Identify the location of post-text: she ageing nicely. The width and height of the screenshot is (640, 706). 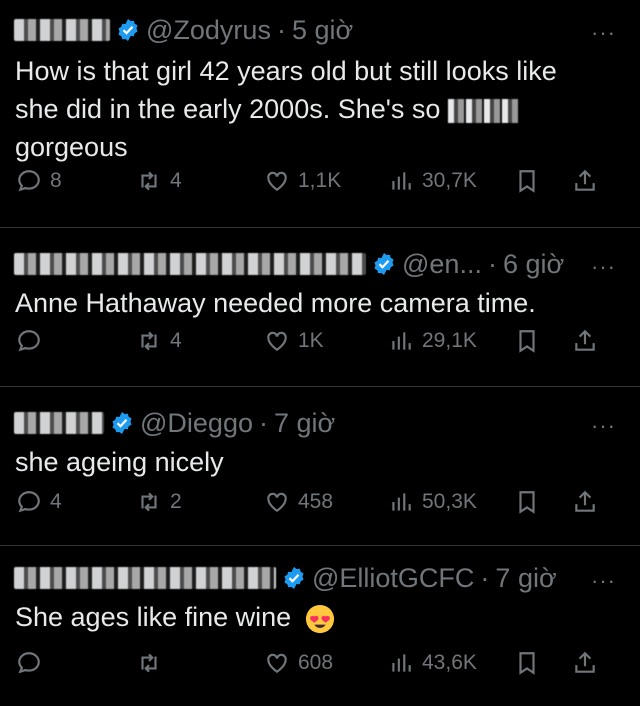
(119, 462).